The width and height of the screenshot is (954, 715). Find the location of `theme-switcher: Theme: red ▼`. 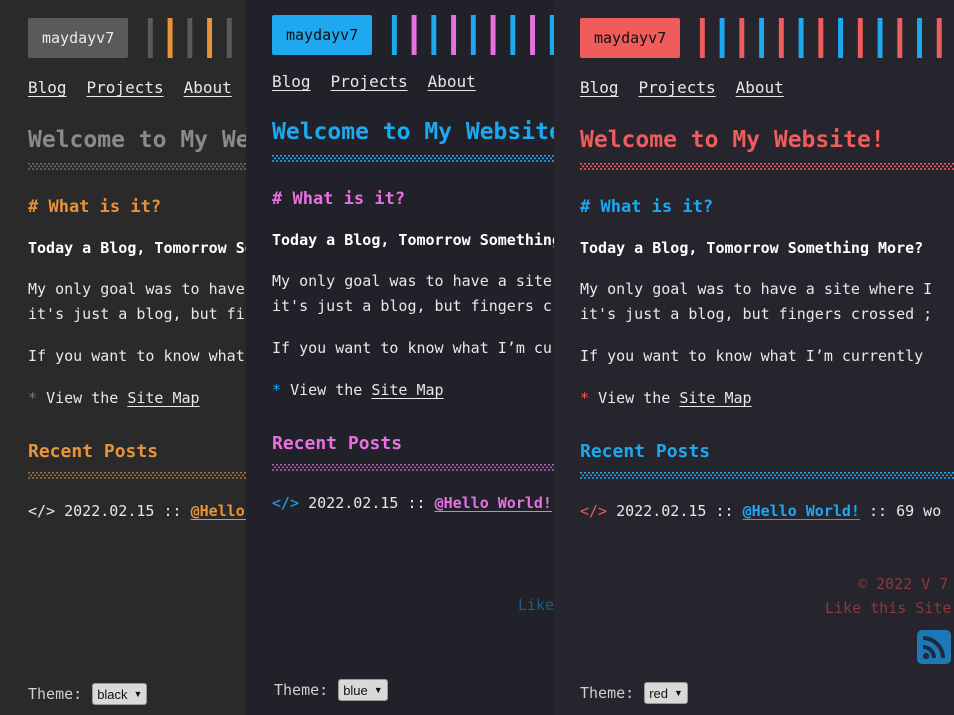

theme-switcher: Theme: red ▼ is located at coordinates (634, 693).